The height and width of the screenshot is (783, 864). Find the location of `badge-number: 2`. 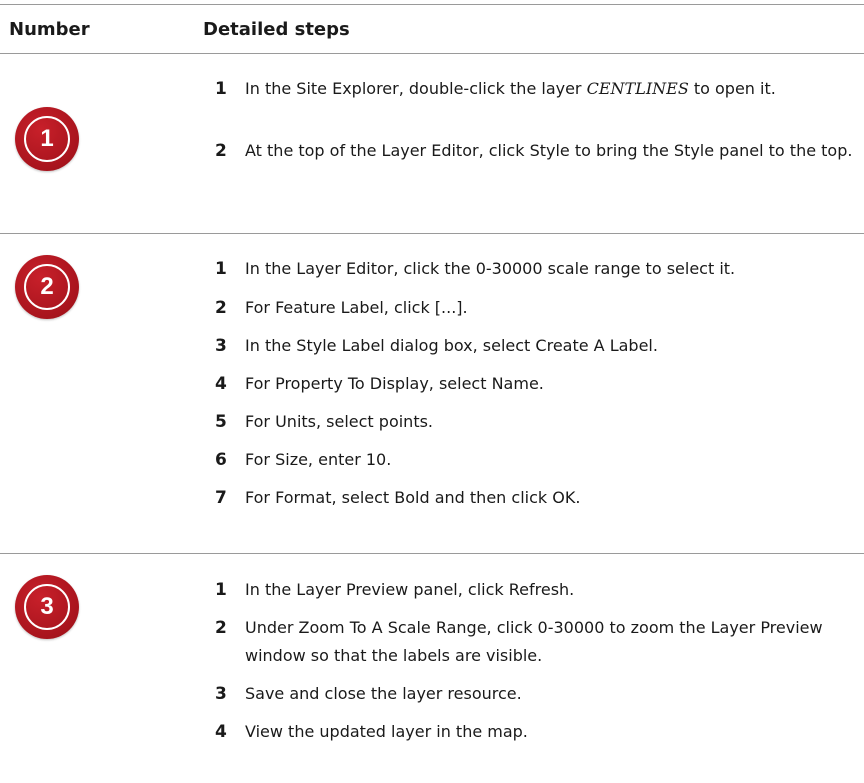

badge-number: 2 is located at coordinates (47, 286).